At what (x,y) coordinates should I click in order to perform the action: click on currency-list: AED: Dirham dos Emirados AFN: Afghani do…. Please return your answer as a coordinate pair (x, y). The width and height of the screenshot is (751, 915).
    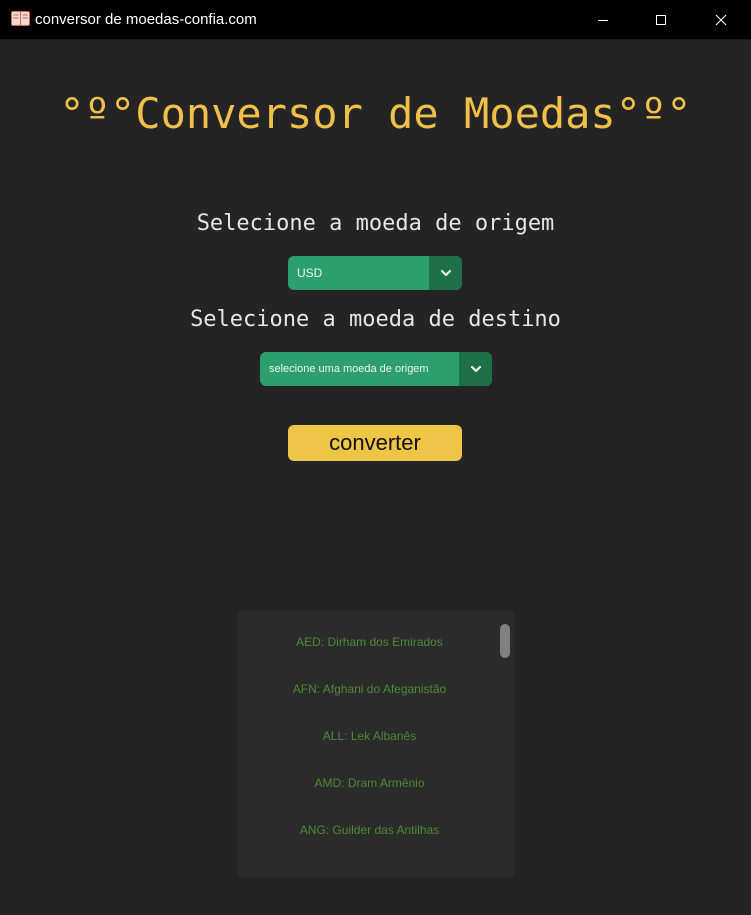
    Looking at the image, I should click on (376, 744).